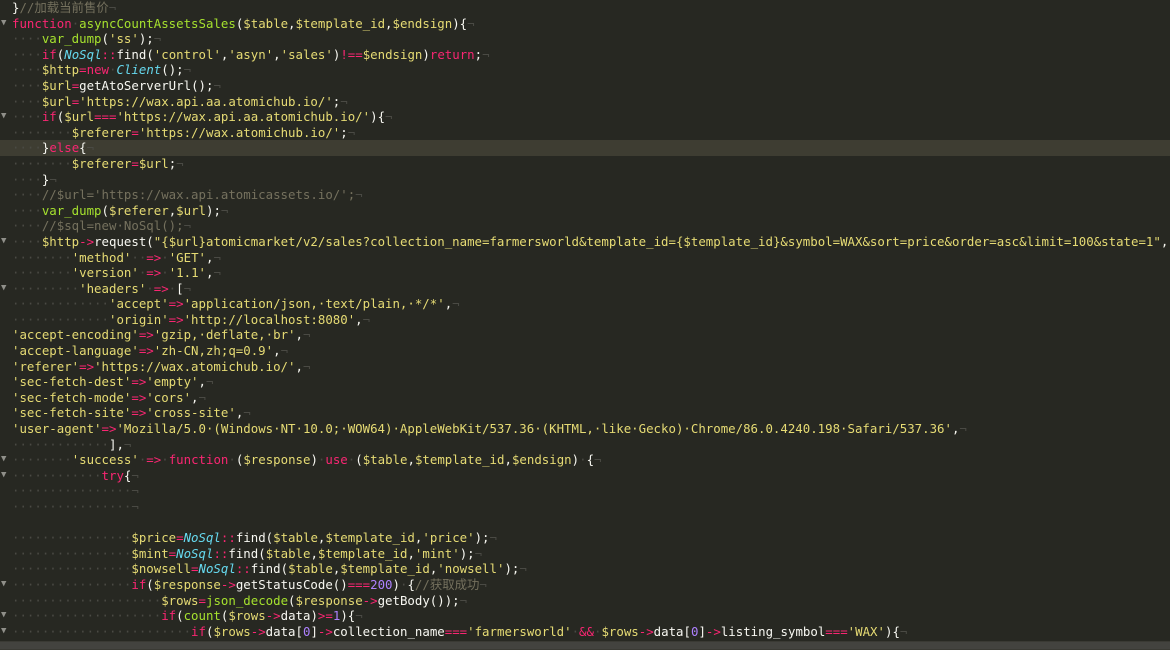 This screenshot has height=650, width=1170. I want to click on code-token: 'accept-language', so click(75, 351).